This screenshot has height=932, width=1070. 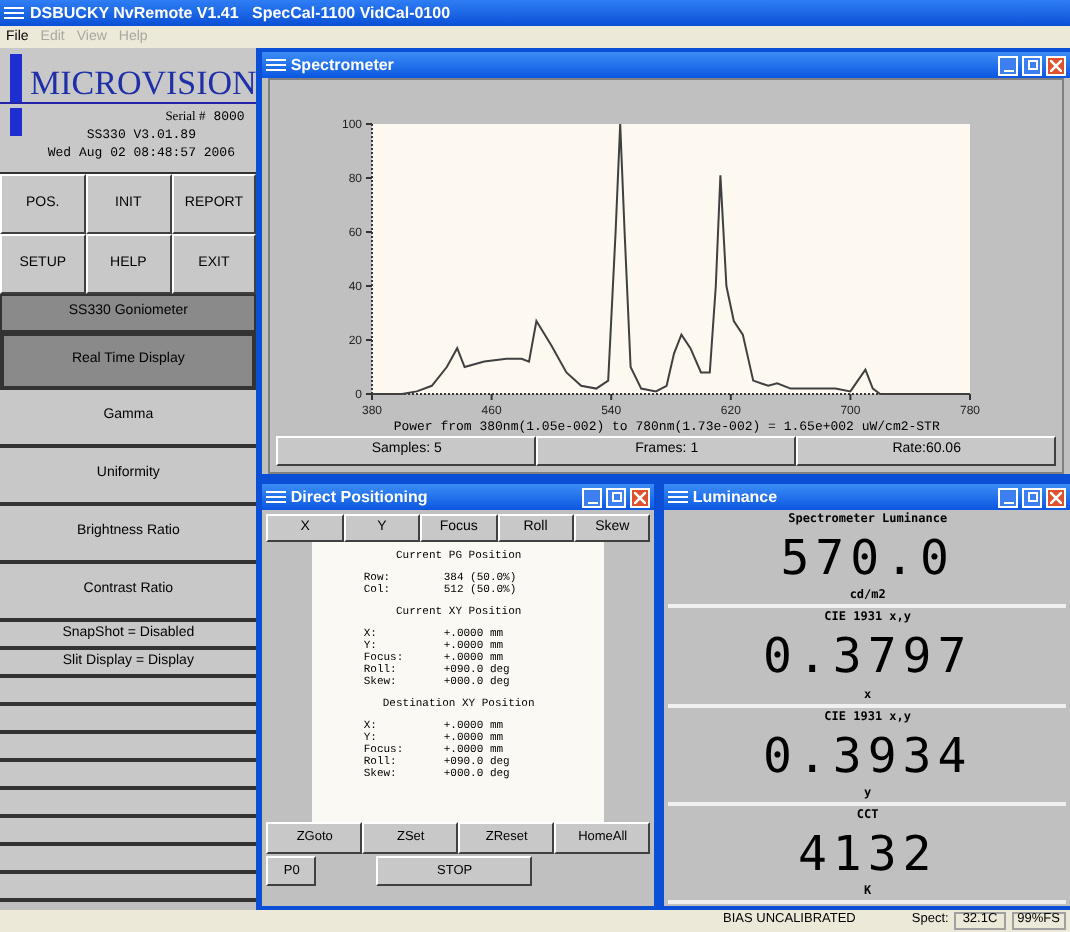 I want to click on window-title: Luminance, so click(x=736, y=497).